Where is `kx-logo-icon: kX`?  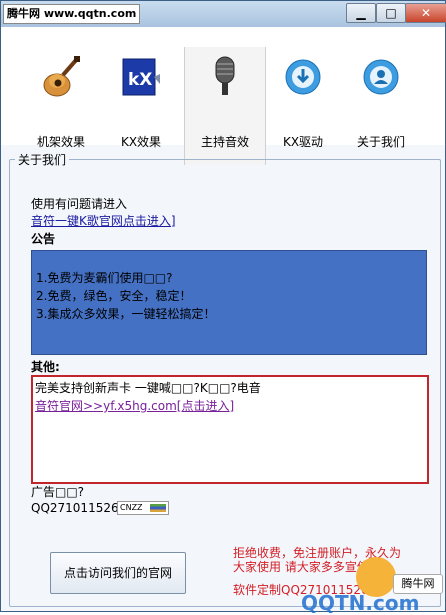
kx-logo-icon: kX is located at coordinates (141, 77).